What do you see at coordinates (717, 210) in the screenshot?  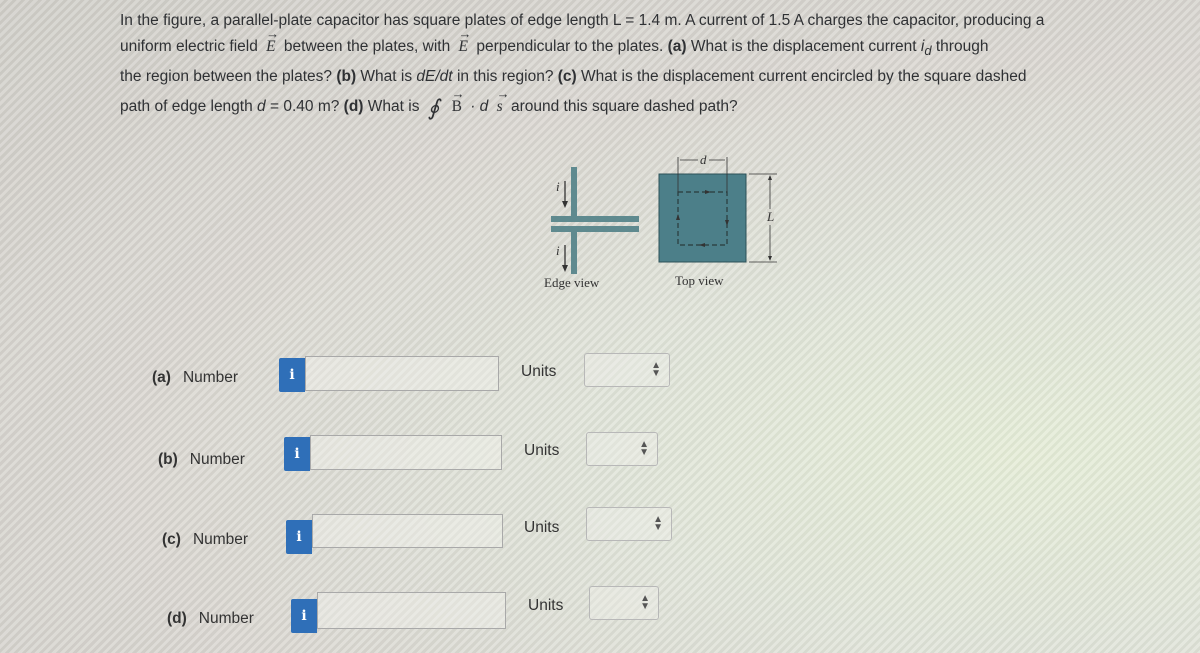 I see `top-view-diagram` at bounding box center [717, 210].